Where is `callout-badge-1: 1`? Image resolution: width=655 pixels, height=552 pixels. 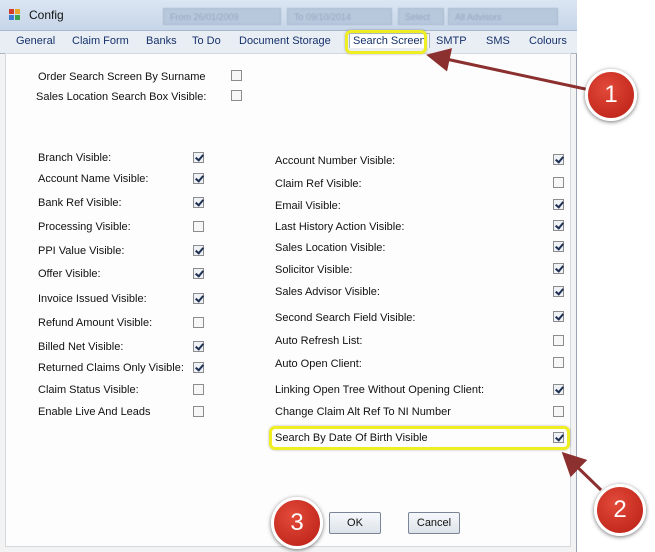
callout-badge-1: 1 is located at coordinates (611, 95).